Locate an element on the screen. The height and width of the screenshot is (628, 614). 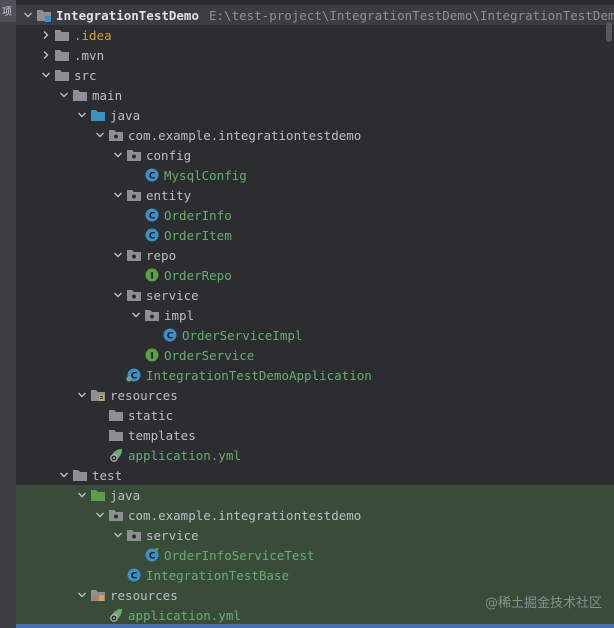
interface-icon: I is located at coordinates (152, 355).